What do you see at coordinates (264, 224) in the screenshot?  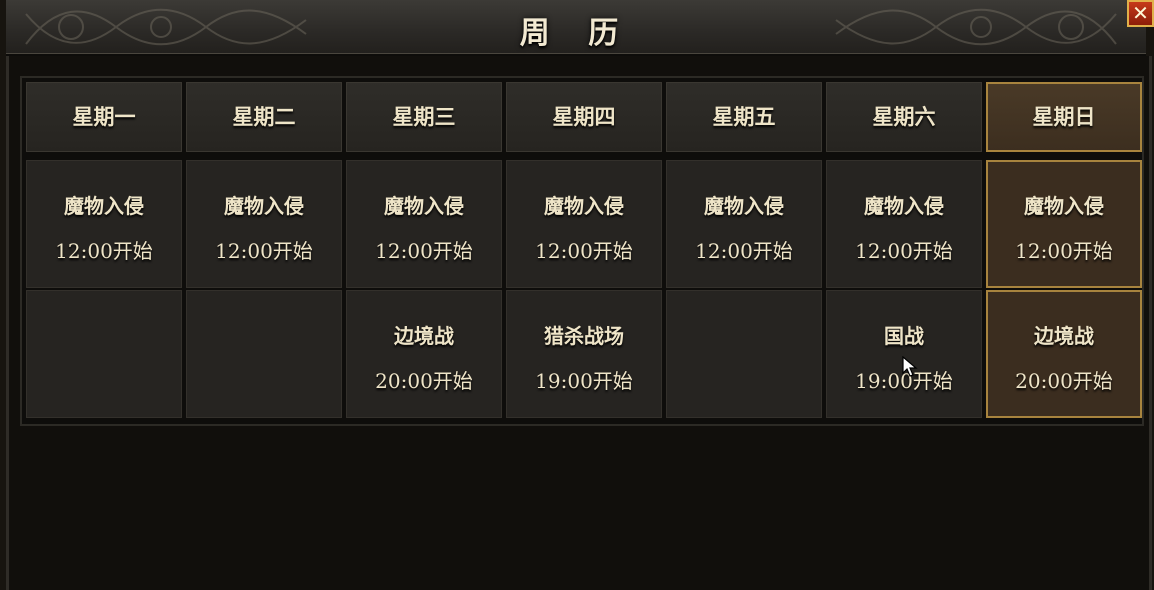 I see `event-cell-tue-1: 魔物入侵 12:00开始` at bounding box center [264, 224].